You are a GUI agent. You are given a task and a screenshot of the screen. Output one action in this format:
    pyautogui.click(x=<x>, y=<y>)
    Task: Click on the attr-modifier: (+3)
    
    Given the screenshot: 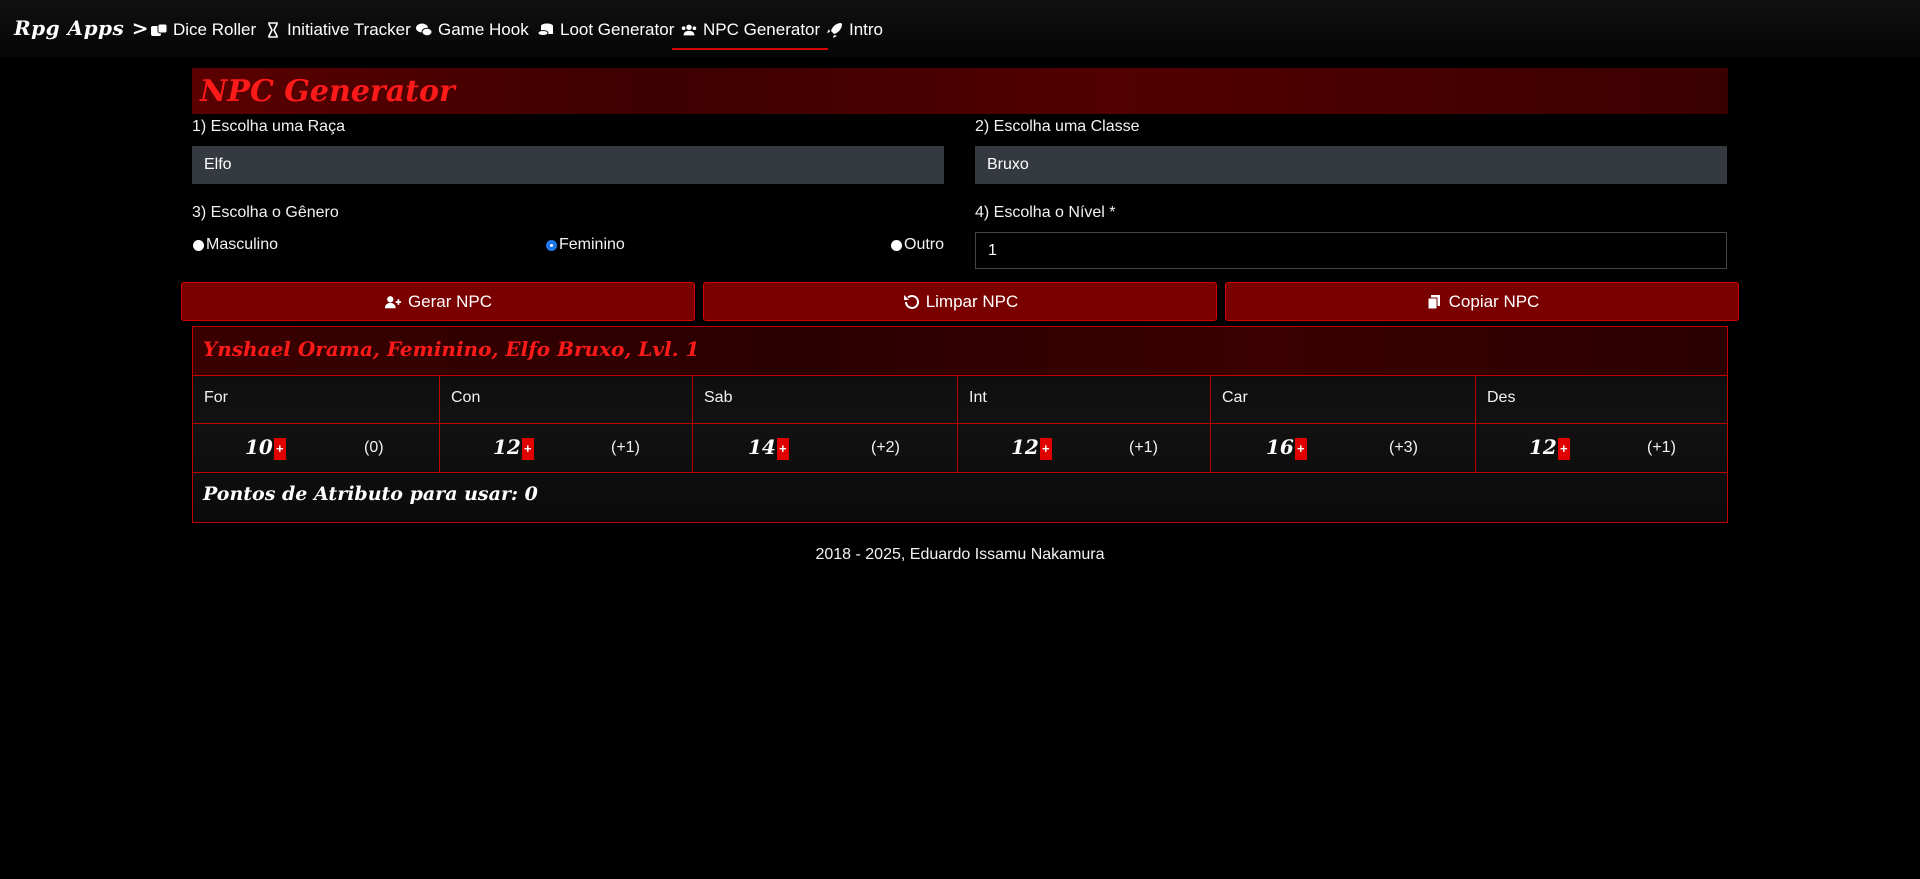 What is the action you would take?
    pyautogui.click(x=1403, y=447)
    